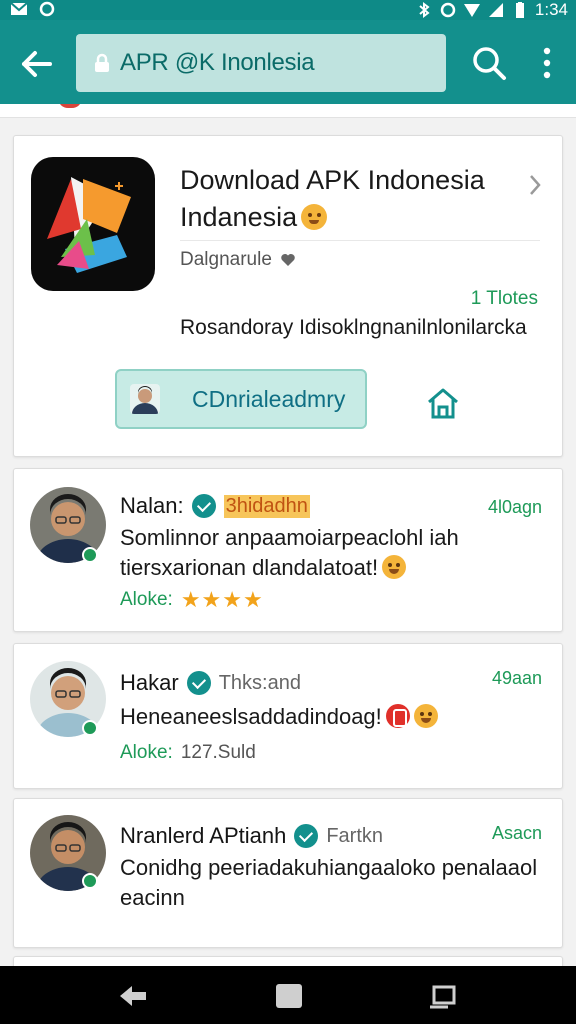 The width and height of the screenshot is (576, 1024). Describe the element at coordinates (222, 599) in the screenshot. I see `star-rating: ★★★★` at that location.